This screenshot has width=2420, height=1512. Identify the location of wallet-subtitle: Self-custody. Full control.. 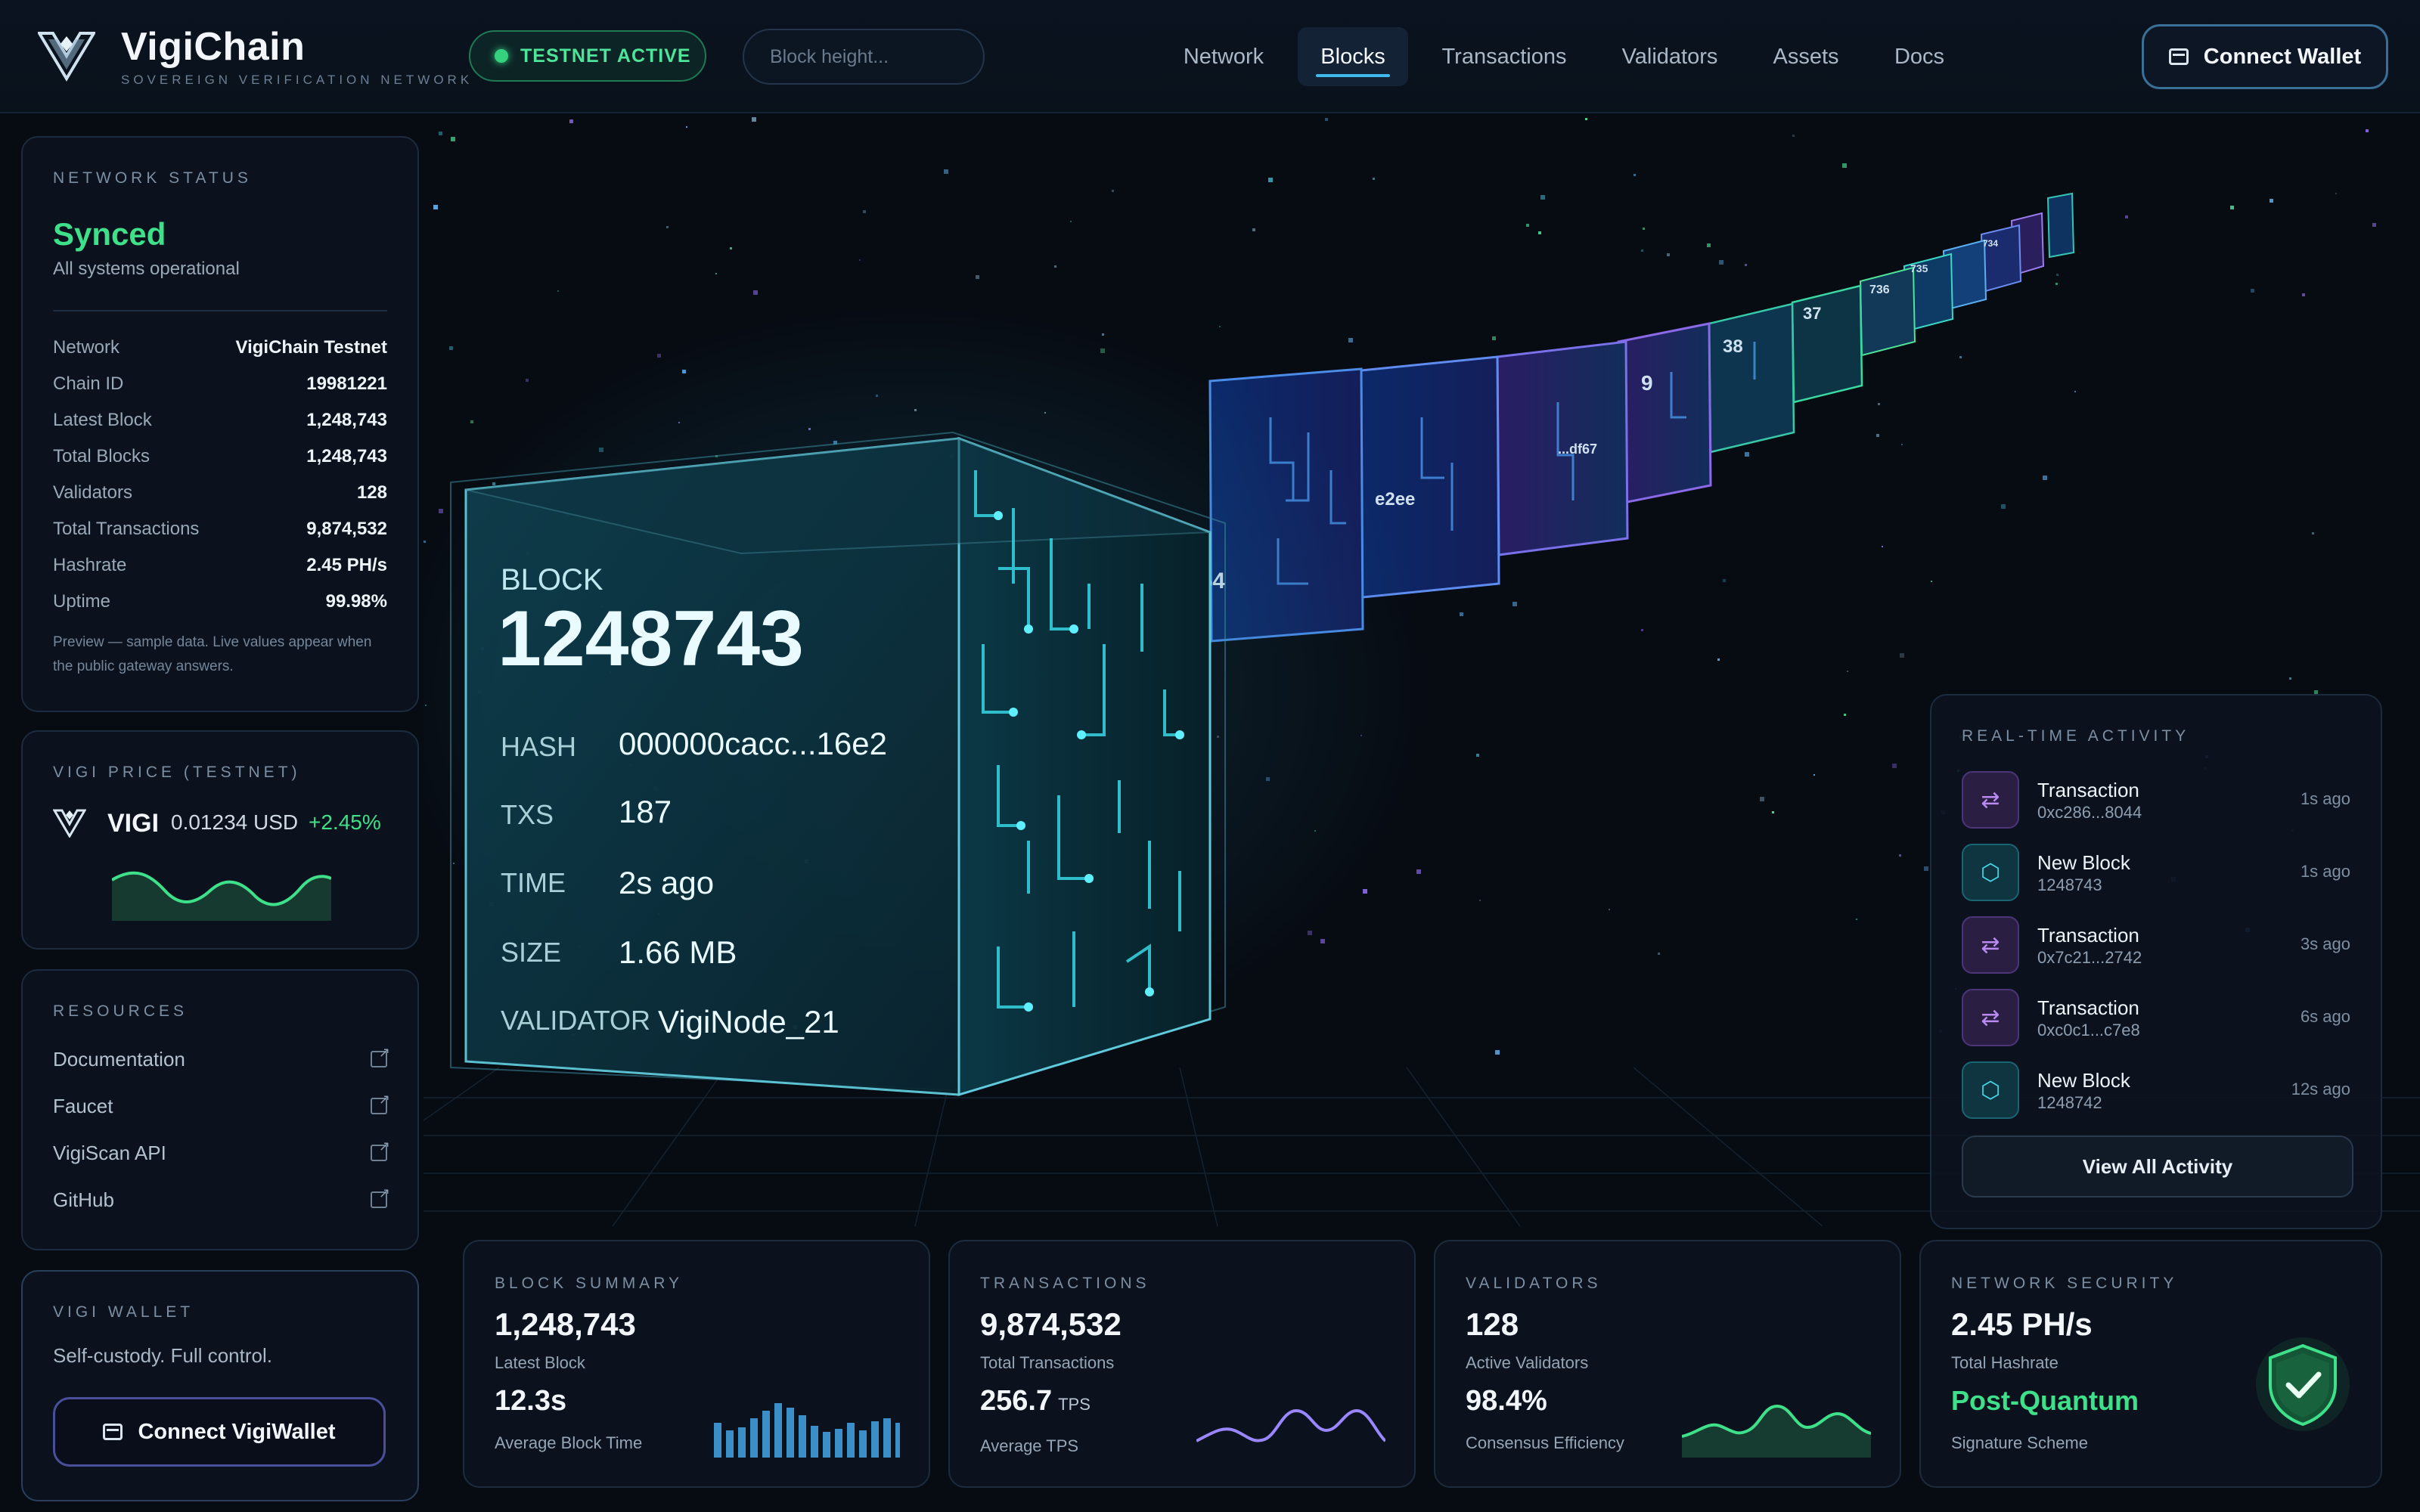
(162, 1356).